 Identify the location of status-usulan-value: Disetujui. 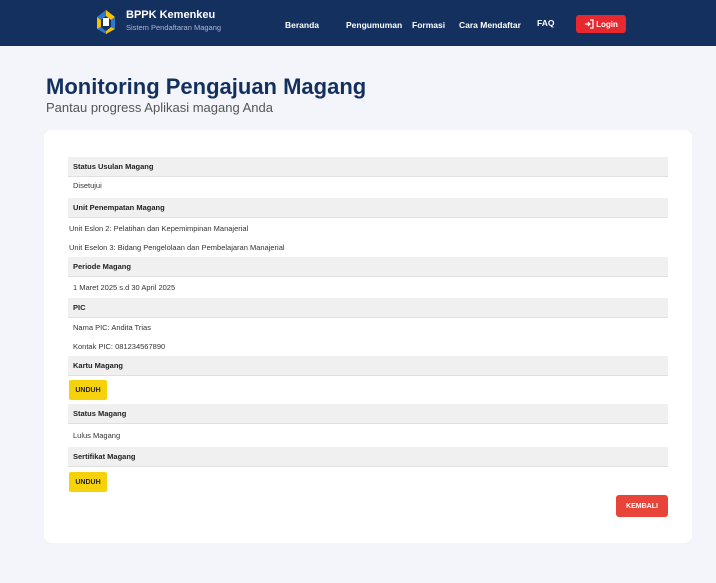
(87, 185).